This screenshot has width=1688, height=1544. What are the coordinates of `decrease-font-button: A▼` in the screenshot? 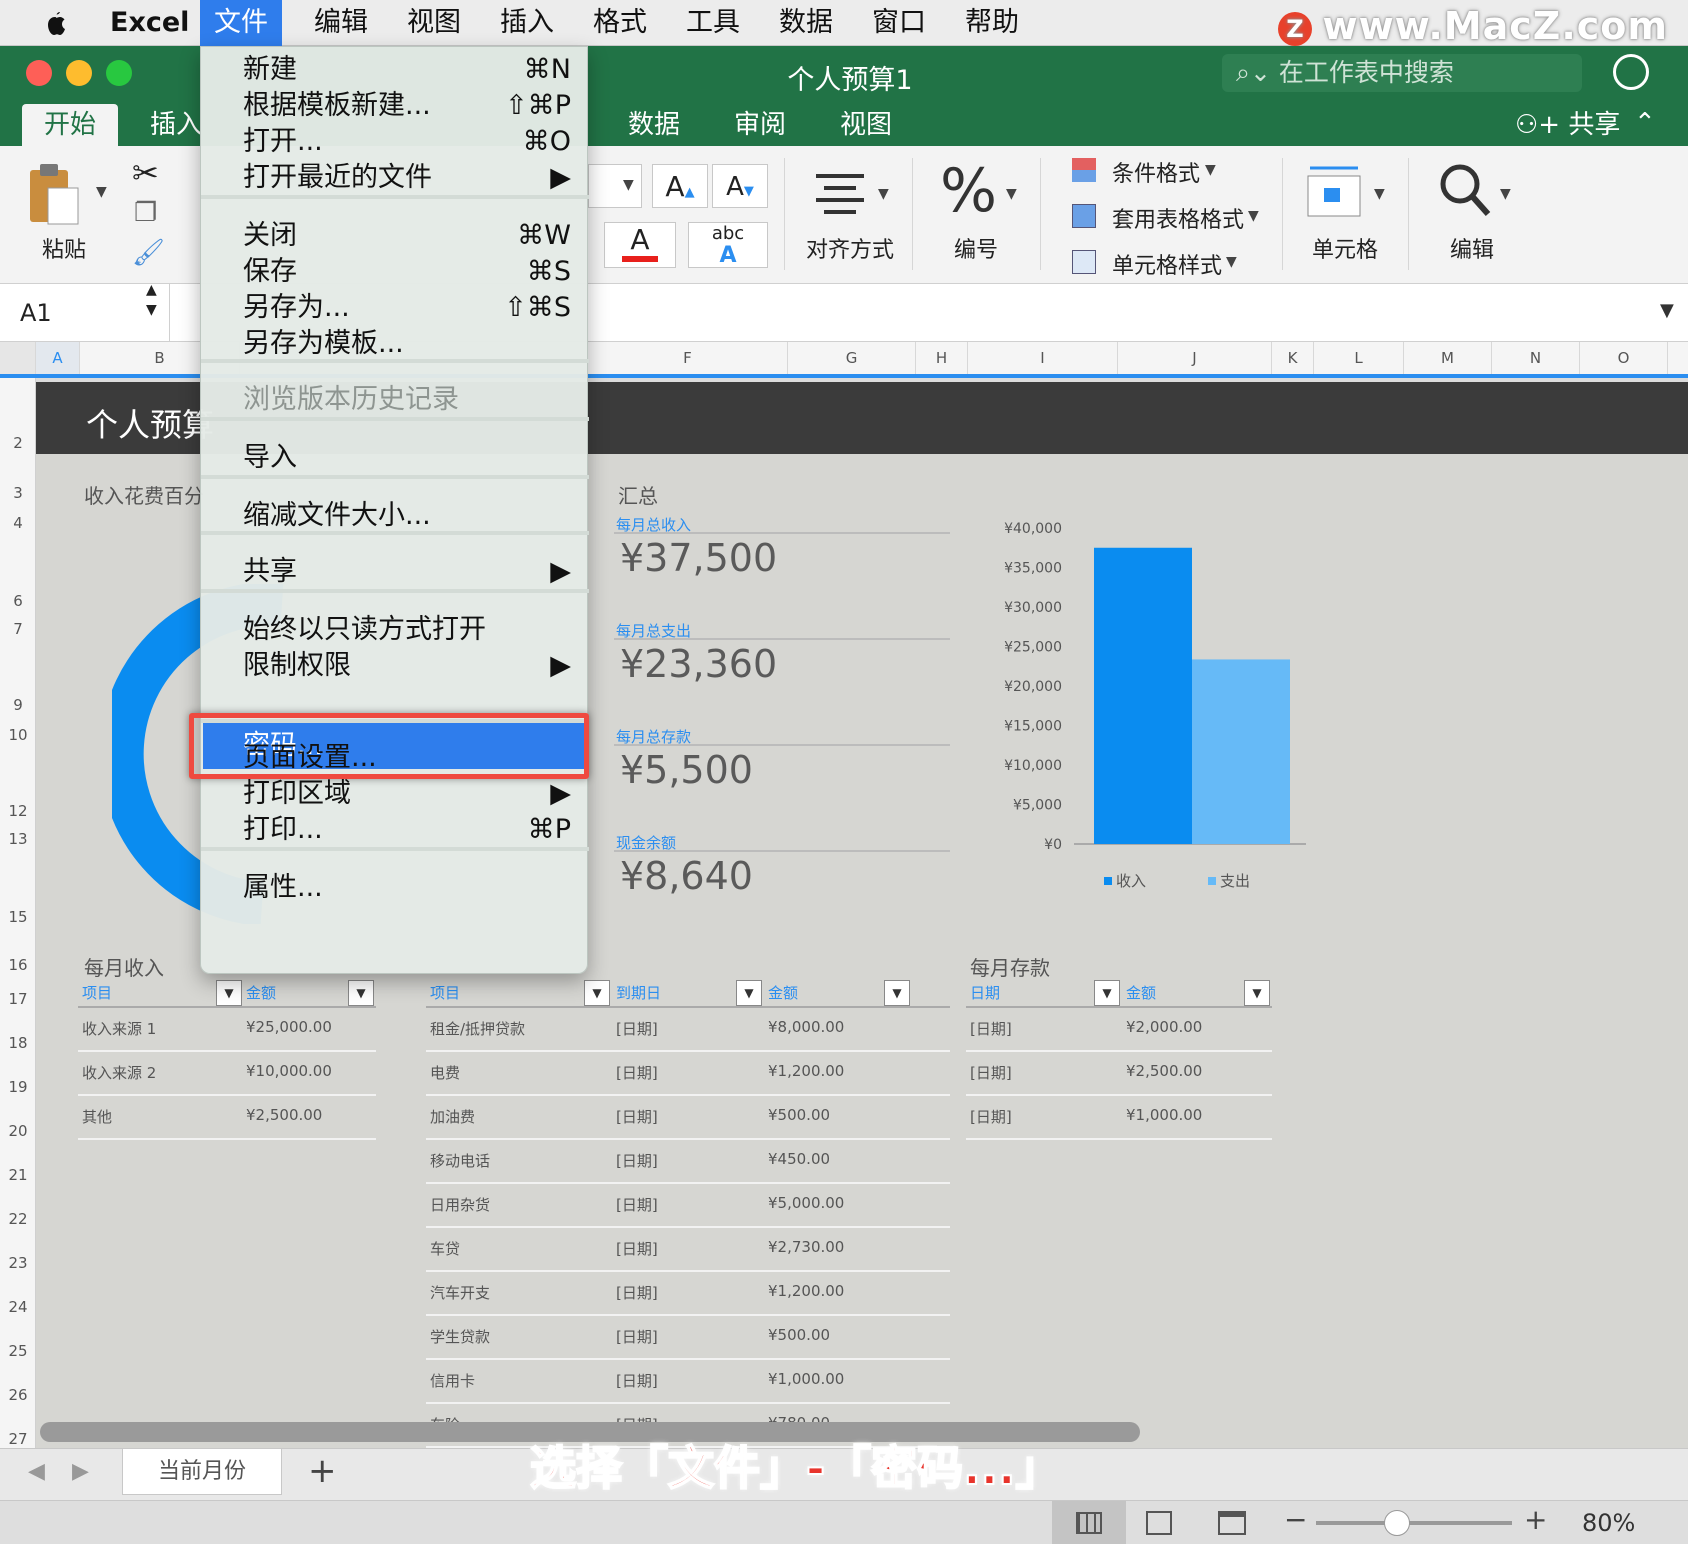 It's located at (740, 186).